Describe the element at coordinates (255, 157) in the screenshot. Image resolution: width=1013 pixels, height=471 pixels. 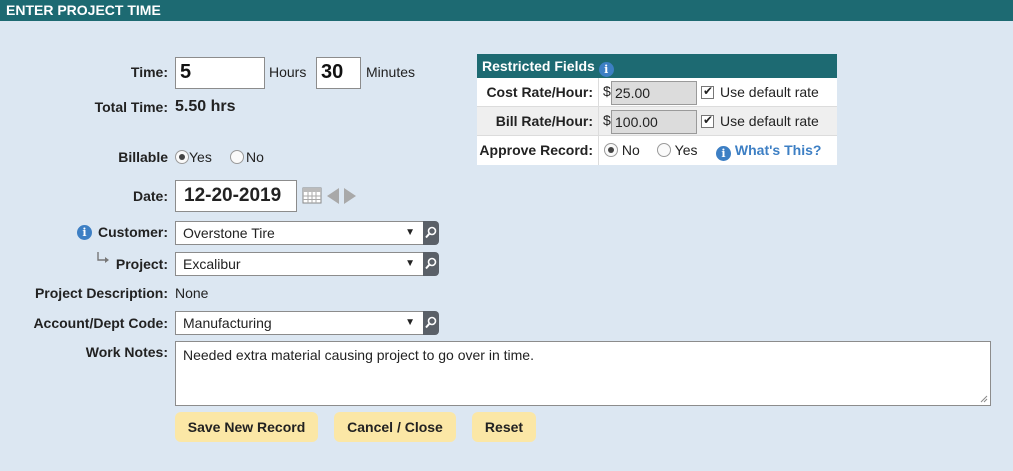
I see `billable-no-label: No` at that location.